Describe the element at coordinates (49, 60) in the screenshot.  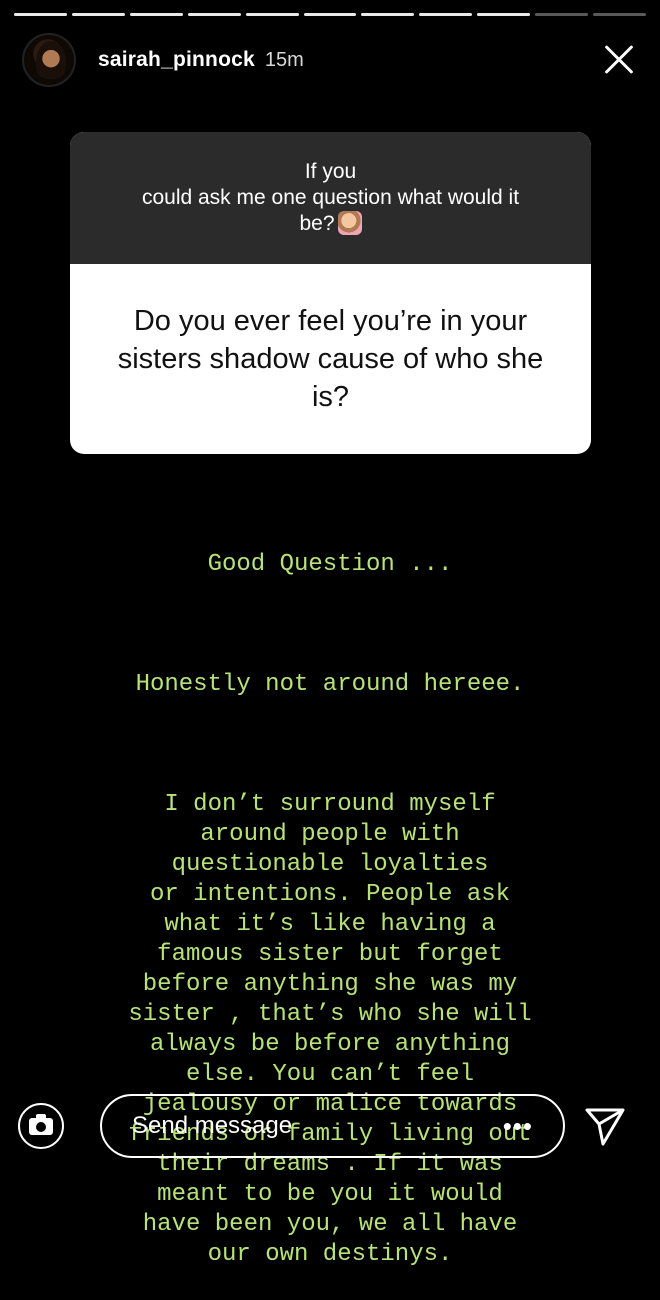
I see `avatar` at that location.